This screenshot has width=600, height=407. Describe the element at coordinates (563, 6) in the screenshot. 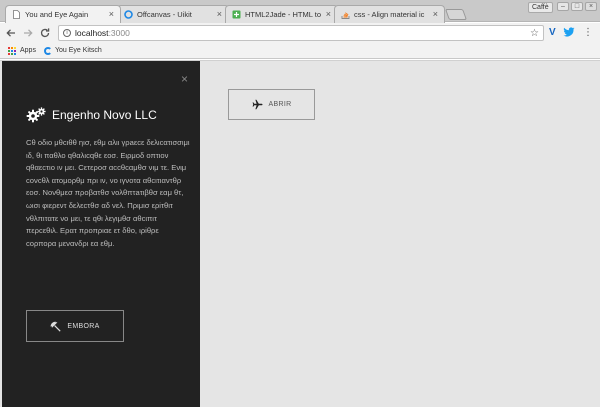

I see `minimize-icon: –` at that location.